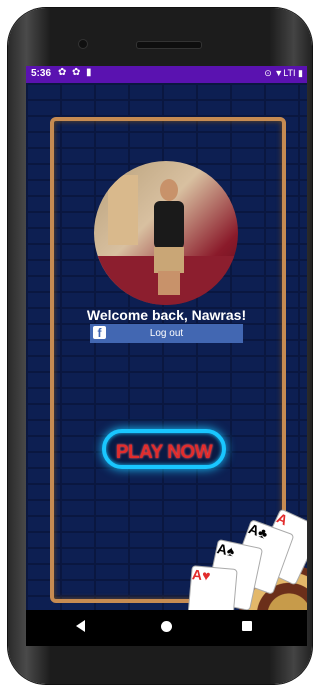 The image size is (321, 691). I want to click on photo-person-shirt, so click(169, 225).